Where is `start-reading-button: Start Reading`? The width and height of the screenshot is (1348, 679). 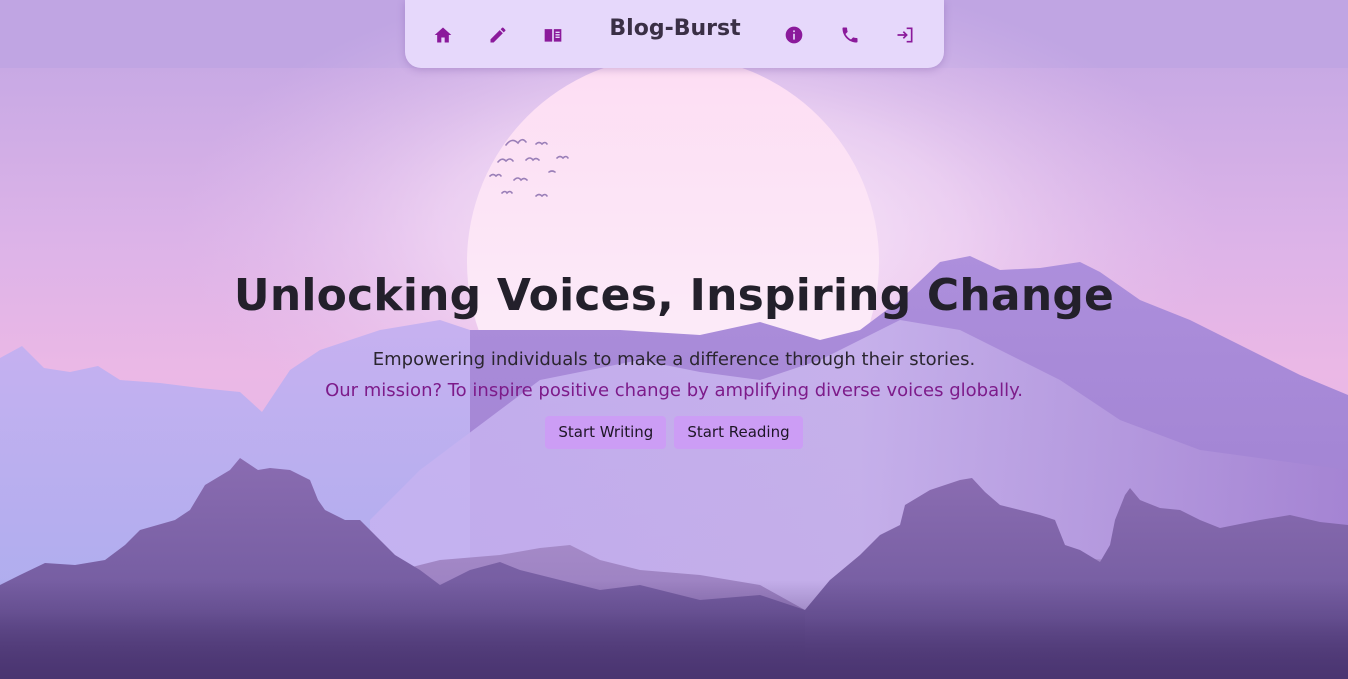 start-reading-button: Start Reading is located at coordinates (738, 432).